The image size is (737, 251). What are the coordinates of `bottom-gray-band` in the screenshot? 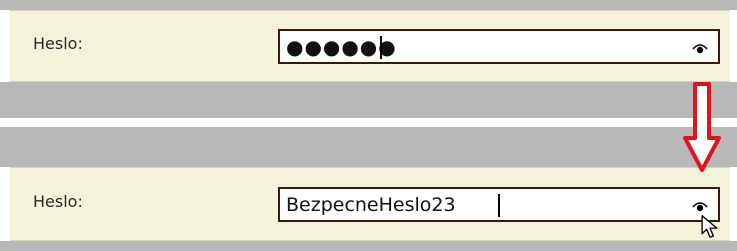 It's located at (368, 246).